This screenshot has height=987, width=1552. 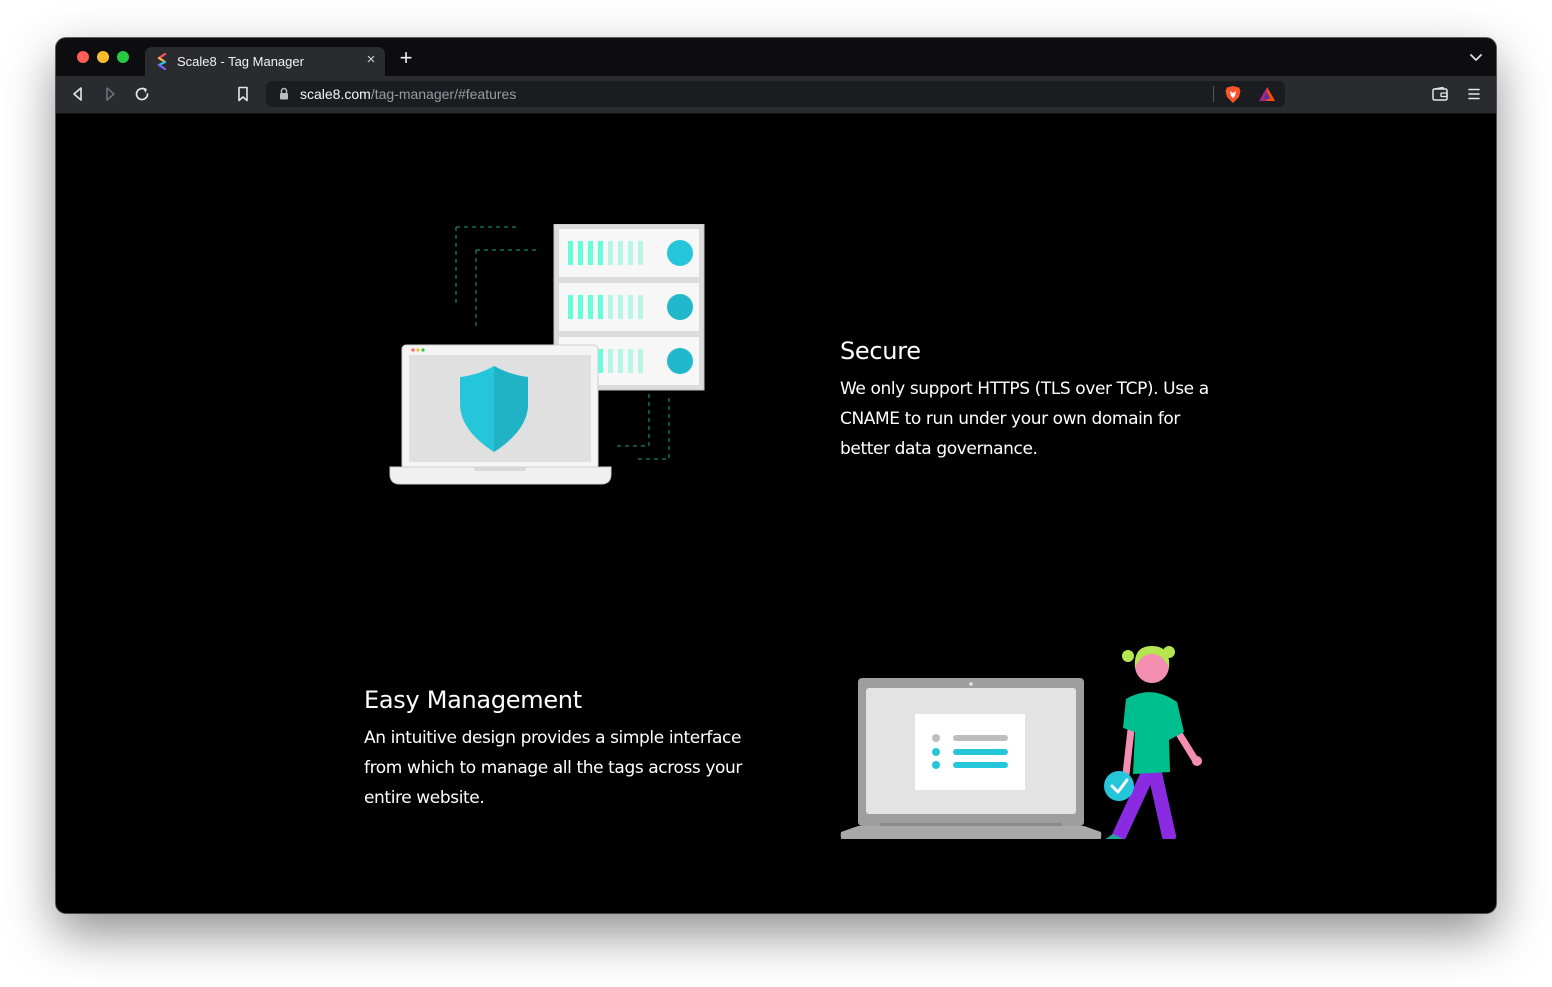 What do you see at coordinates (1119, 786) in the screenshot?
I see `check-circle-icon` at bounding box center [1119, 786].